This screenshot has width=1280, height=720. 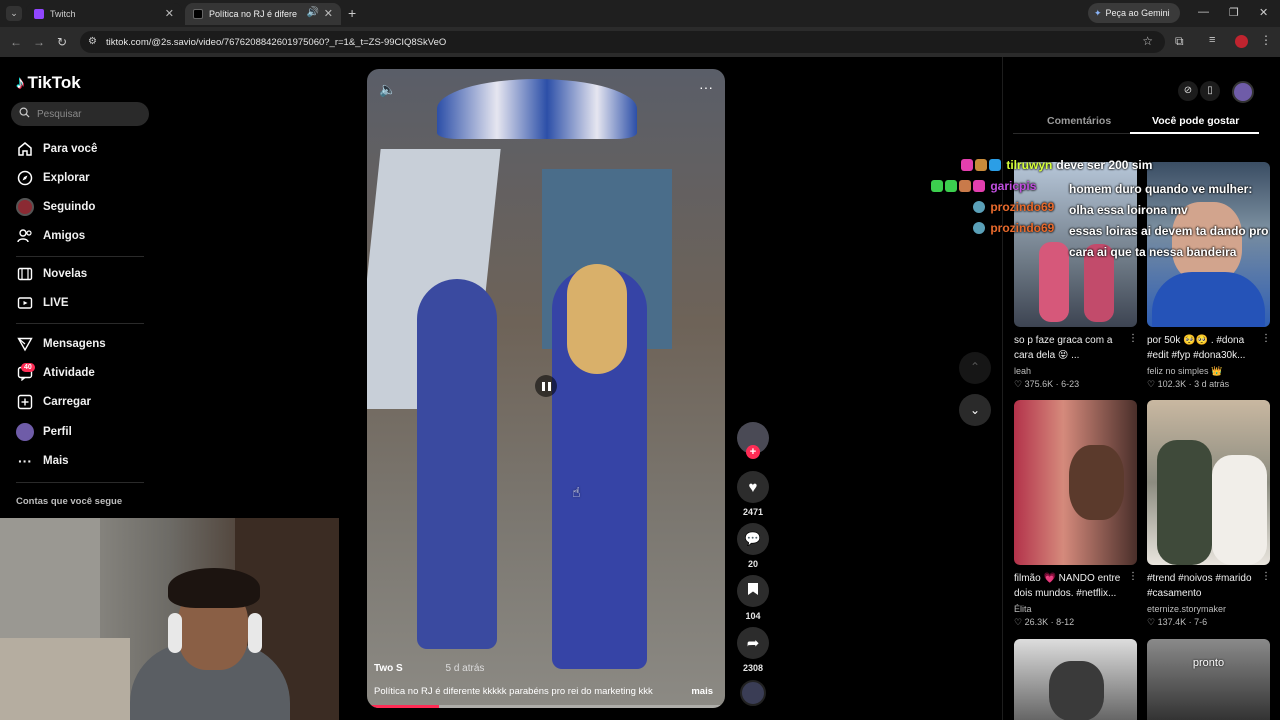 What do you see at coordinates (51, 274) in the screenshot?
I see `nav-novelas: Novelas` at bounding box center [51, 274].